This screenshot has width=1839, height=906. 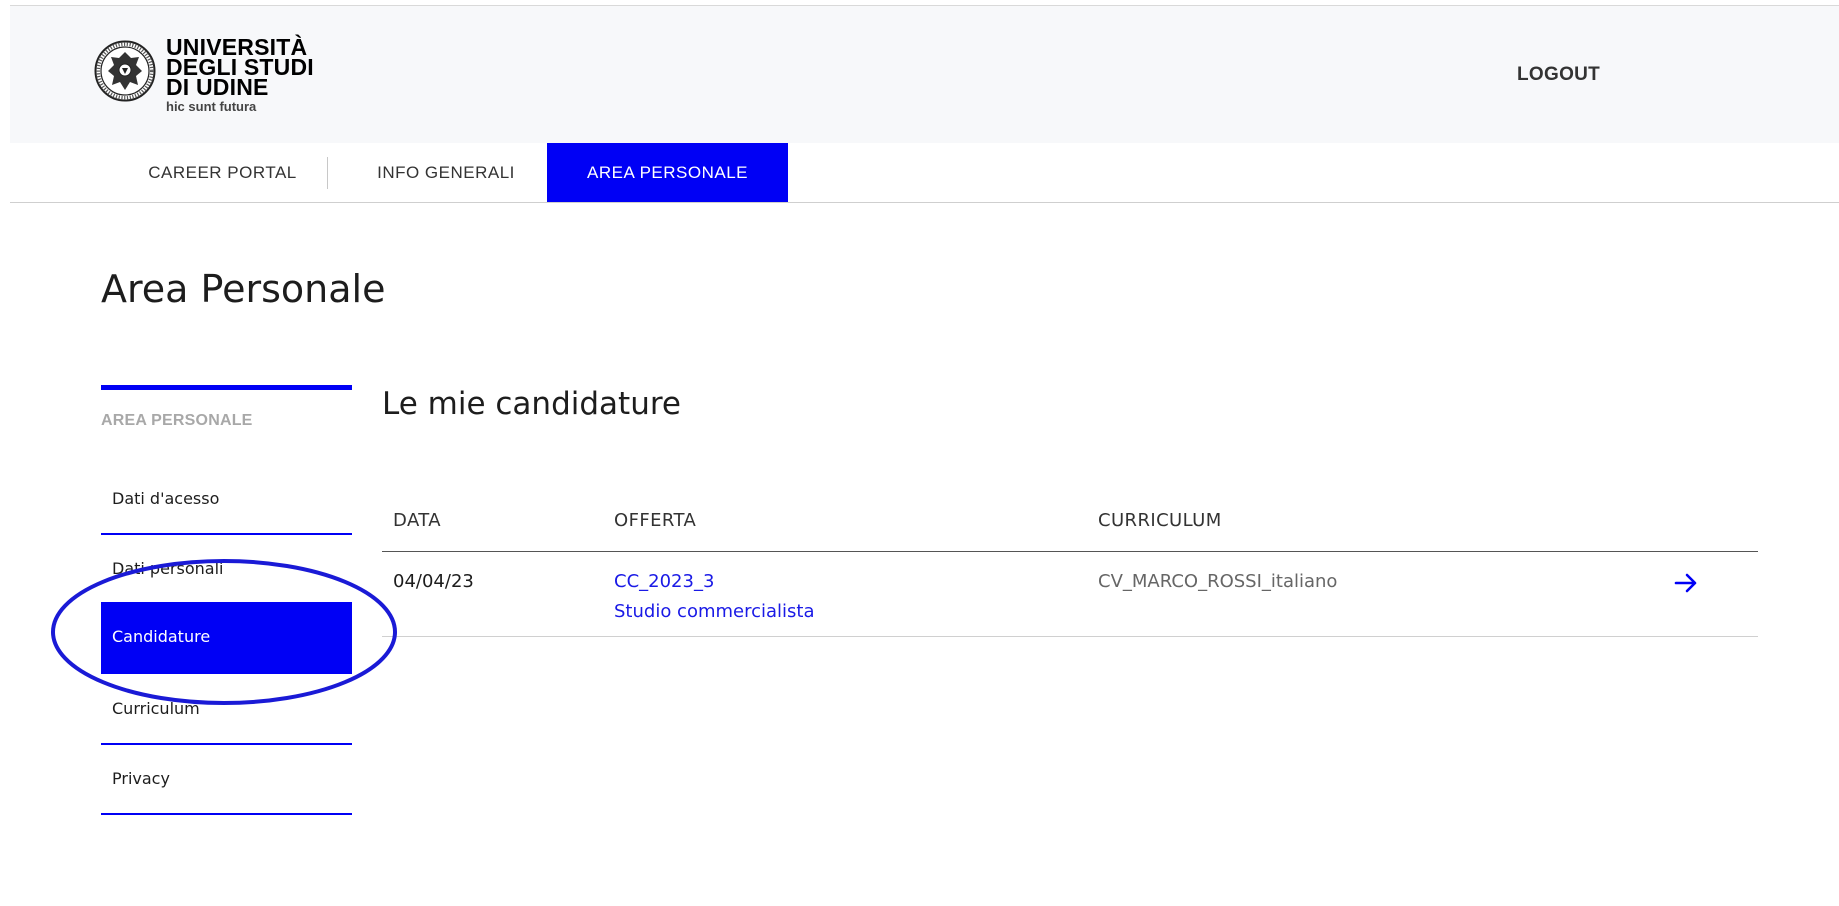 What do you see at coordinates (226, 711) in the screenshot?
I see `sidebar-item-curriculum: Curriculum` at bounding box center [226, 711].